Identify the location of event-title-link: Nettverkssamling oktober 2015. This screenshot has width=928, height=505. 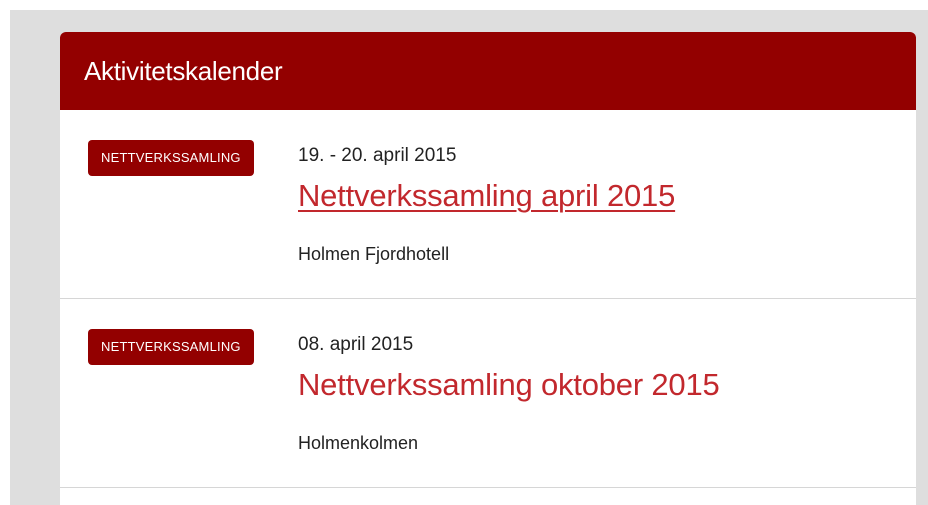
(509, 385).